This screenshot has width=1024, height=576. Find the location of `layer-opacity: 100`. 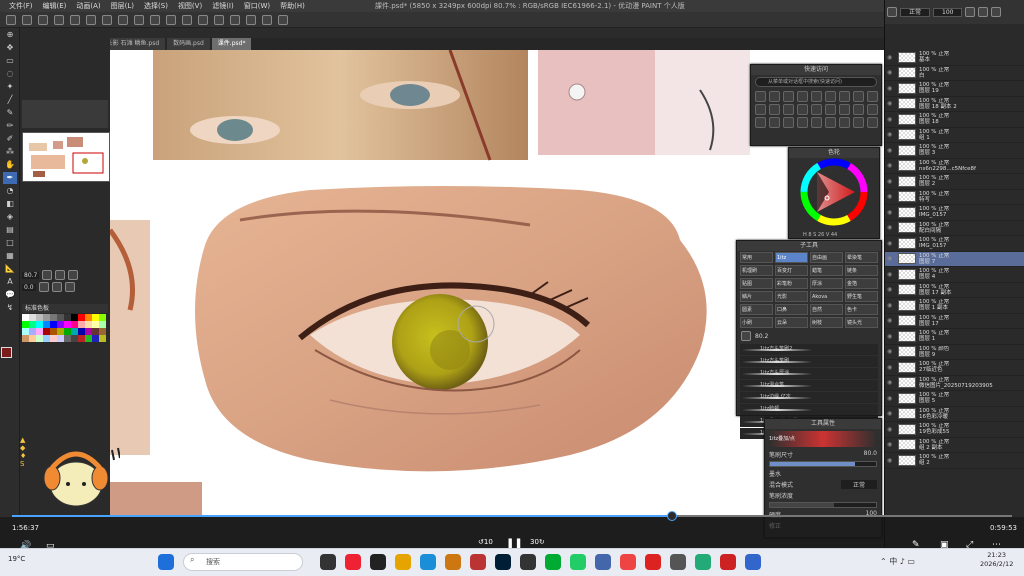

layer-opacity: 100 is located at coordinates (948, 12).